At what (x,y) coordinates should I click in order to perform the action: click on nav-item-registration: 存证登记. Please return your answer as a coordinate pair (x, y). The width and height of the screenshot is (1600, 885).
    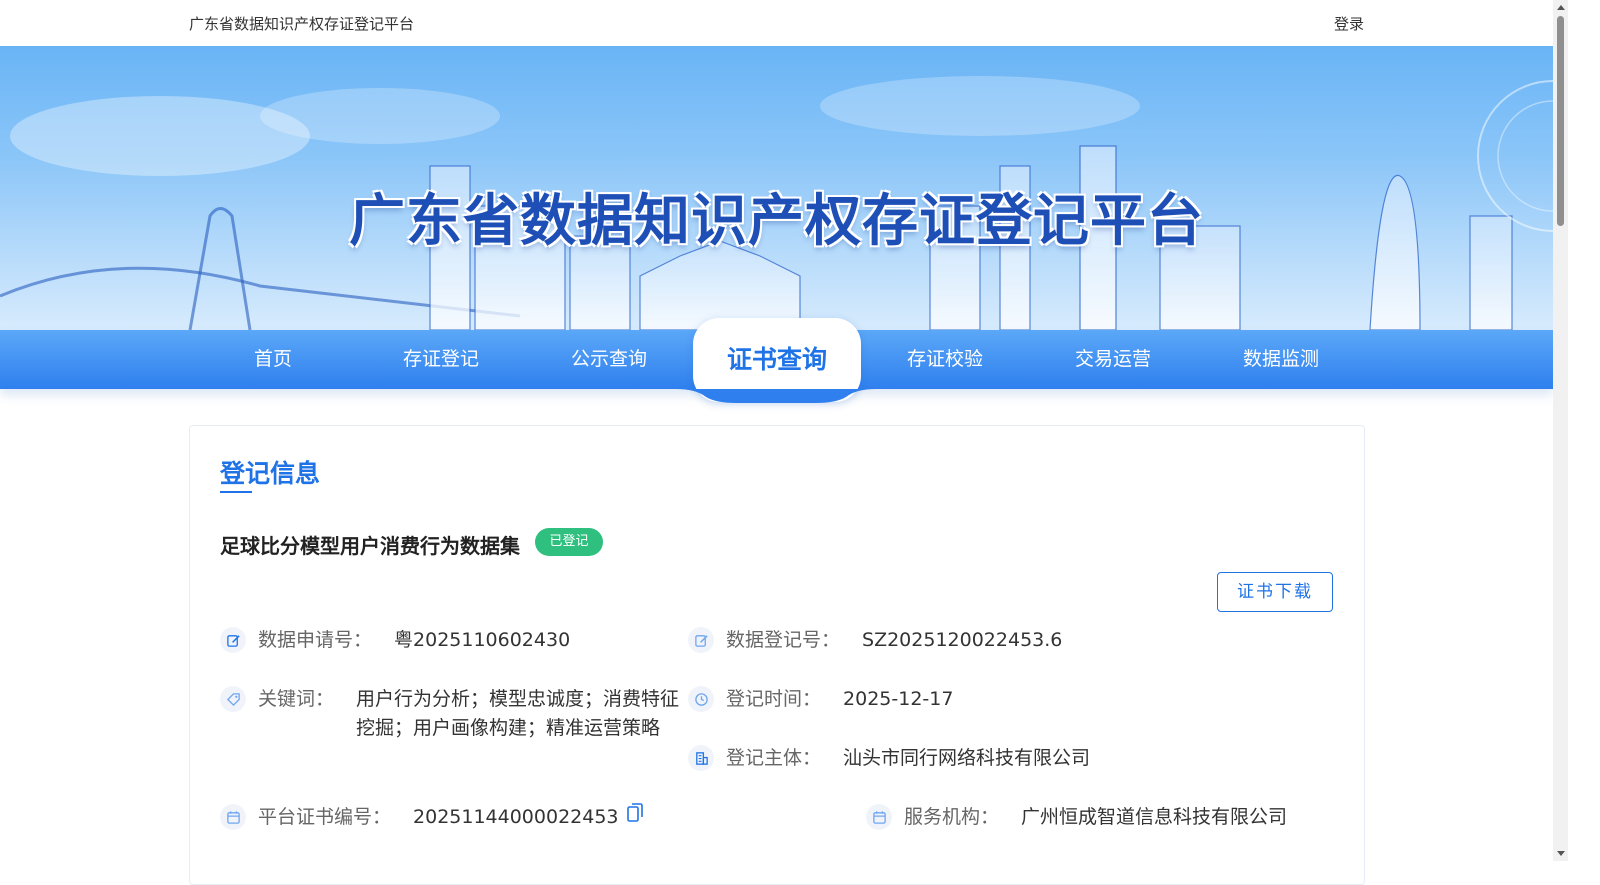
    Looking at the image, I should click on (441, 359).